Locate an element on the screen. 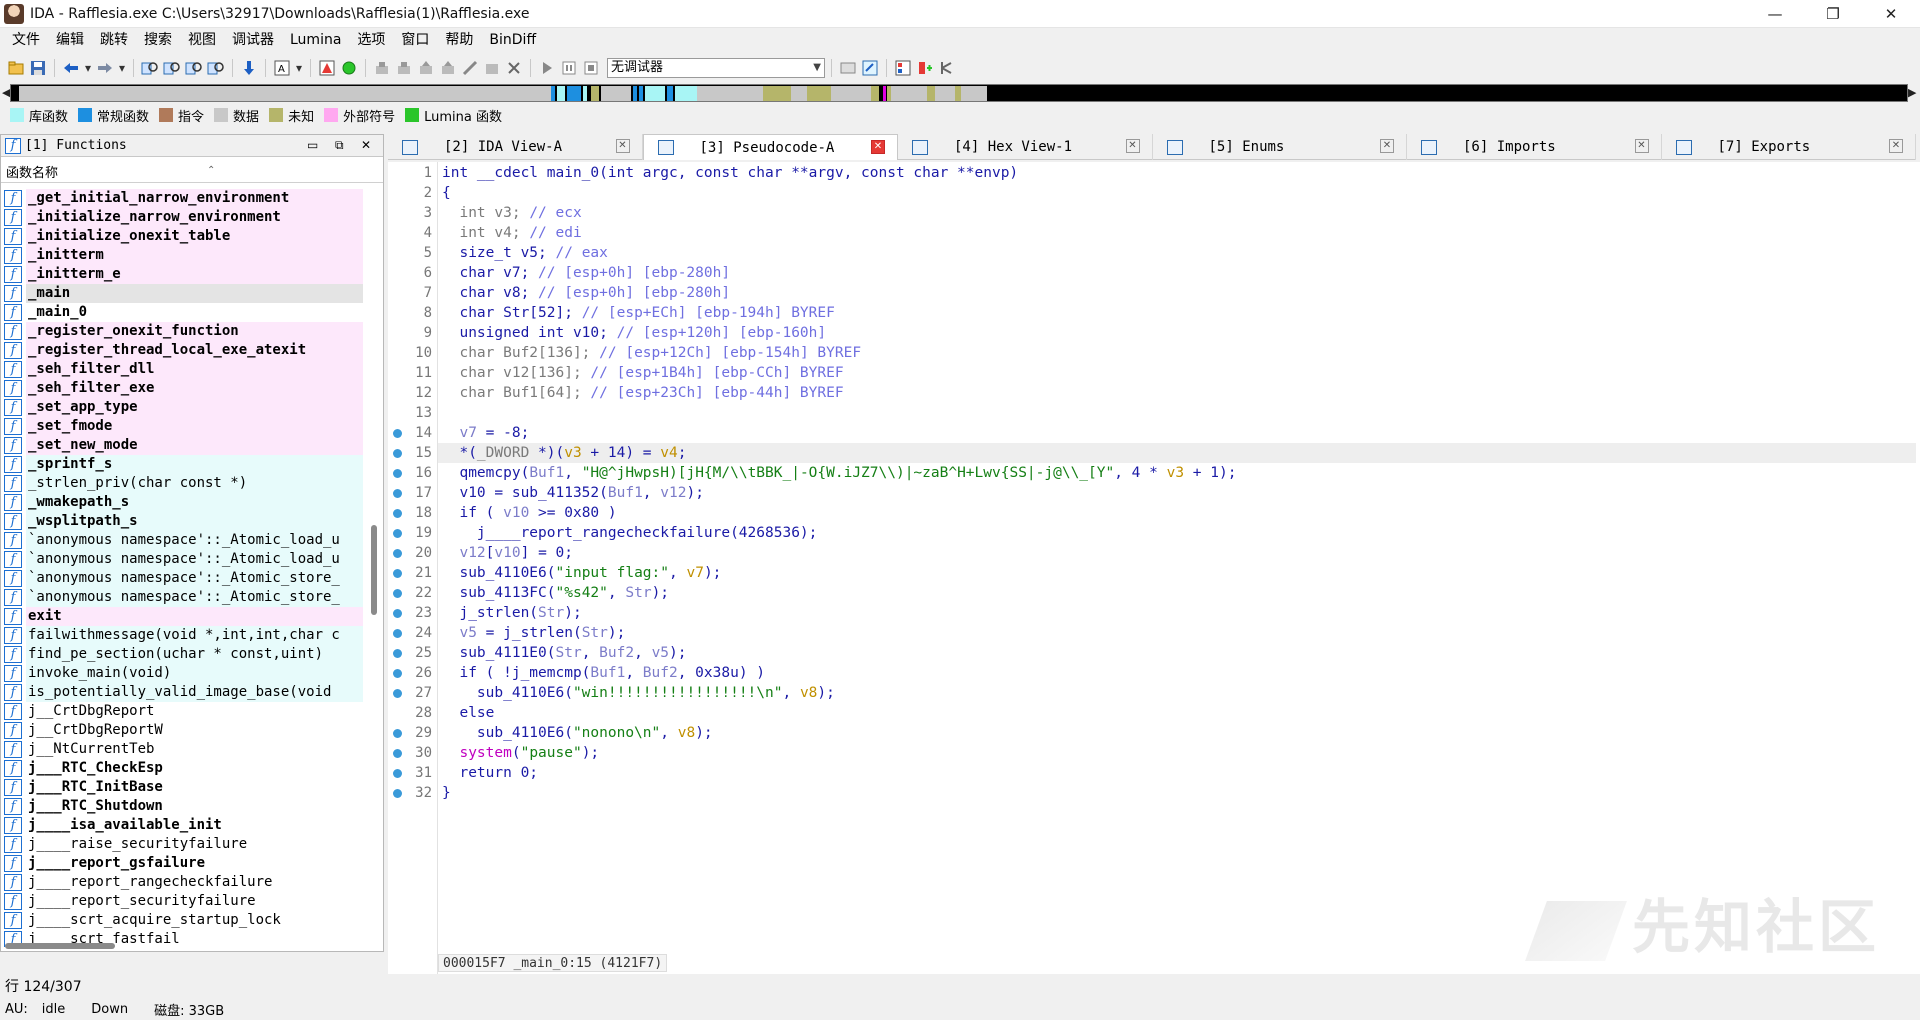 This screenshot has height=1020, width=1920. panel-minimize-icon: ▭ is located at coordinates (312, 145).